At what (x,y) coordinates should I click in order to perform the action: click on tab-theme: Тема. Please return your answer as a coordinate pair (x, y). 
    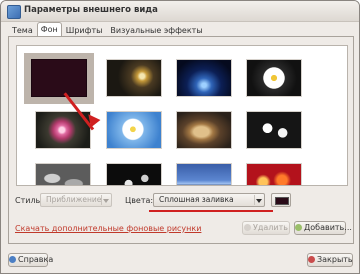
    Looking at the image, I should click on (22, 30).